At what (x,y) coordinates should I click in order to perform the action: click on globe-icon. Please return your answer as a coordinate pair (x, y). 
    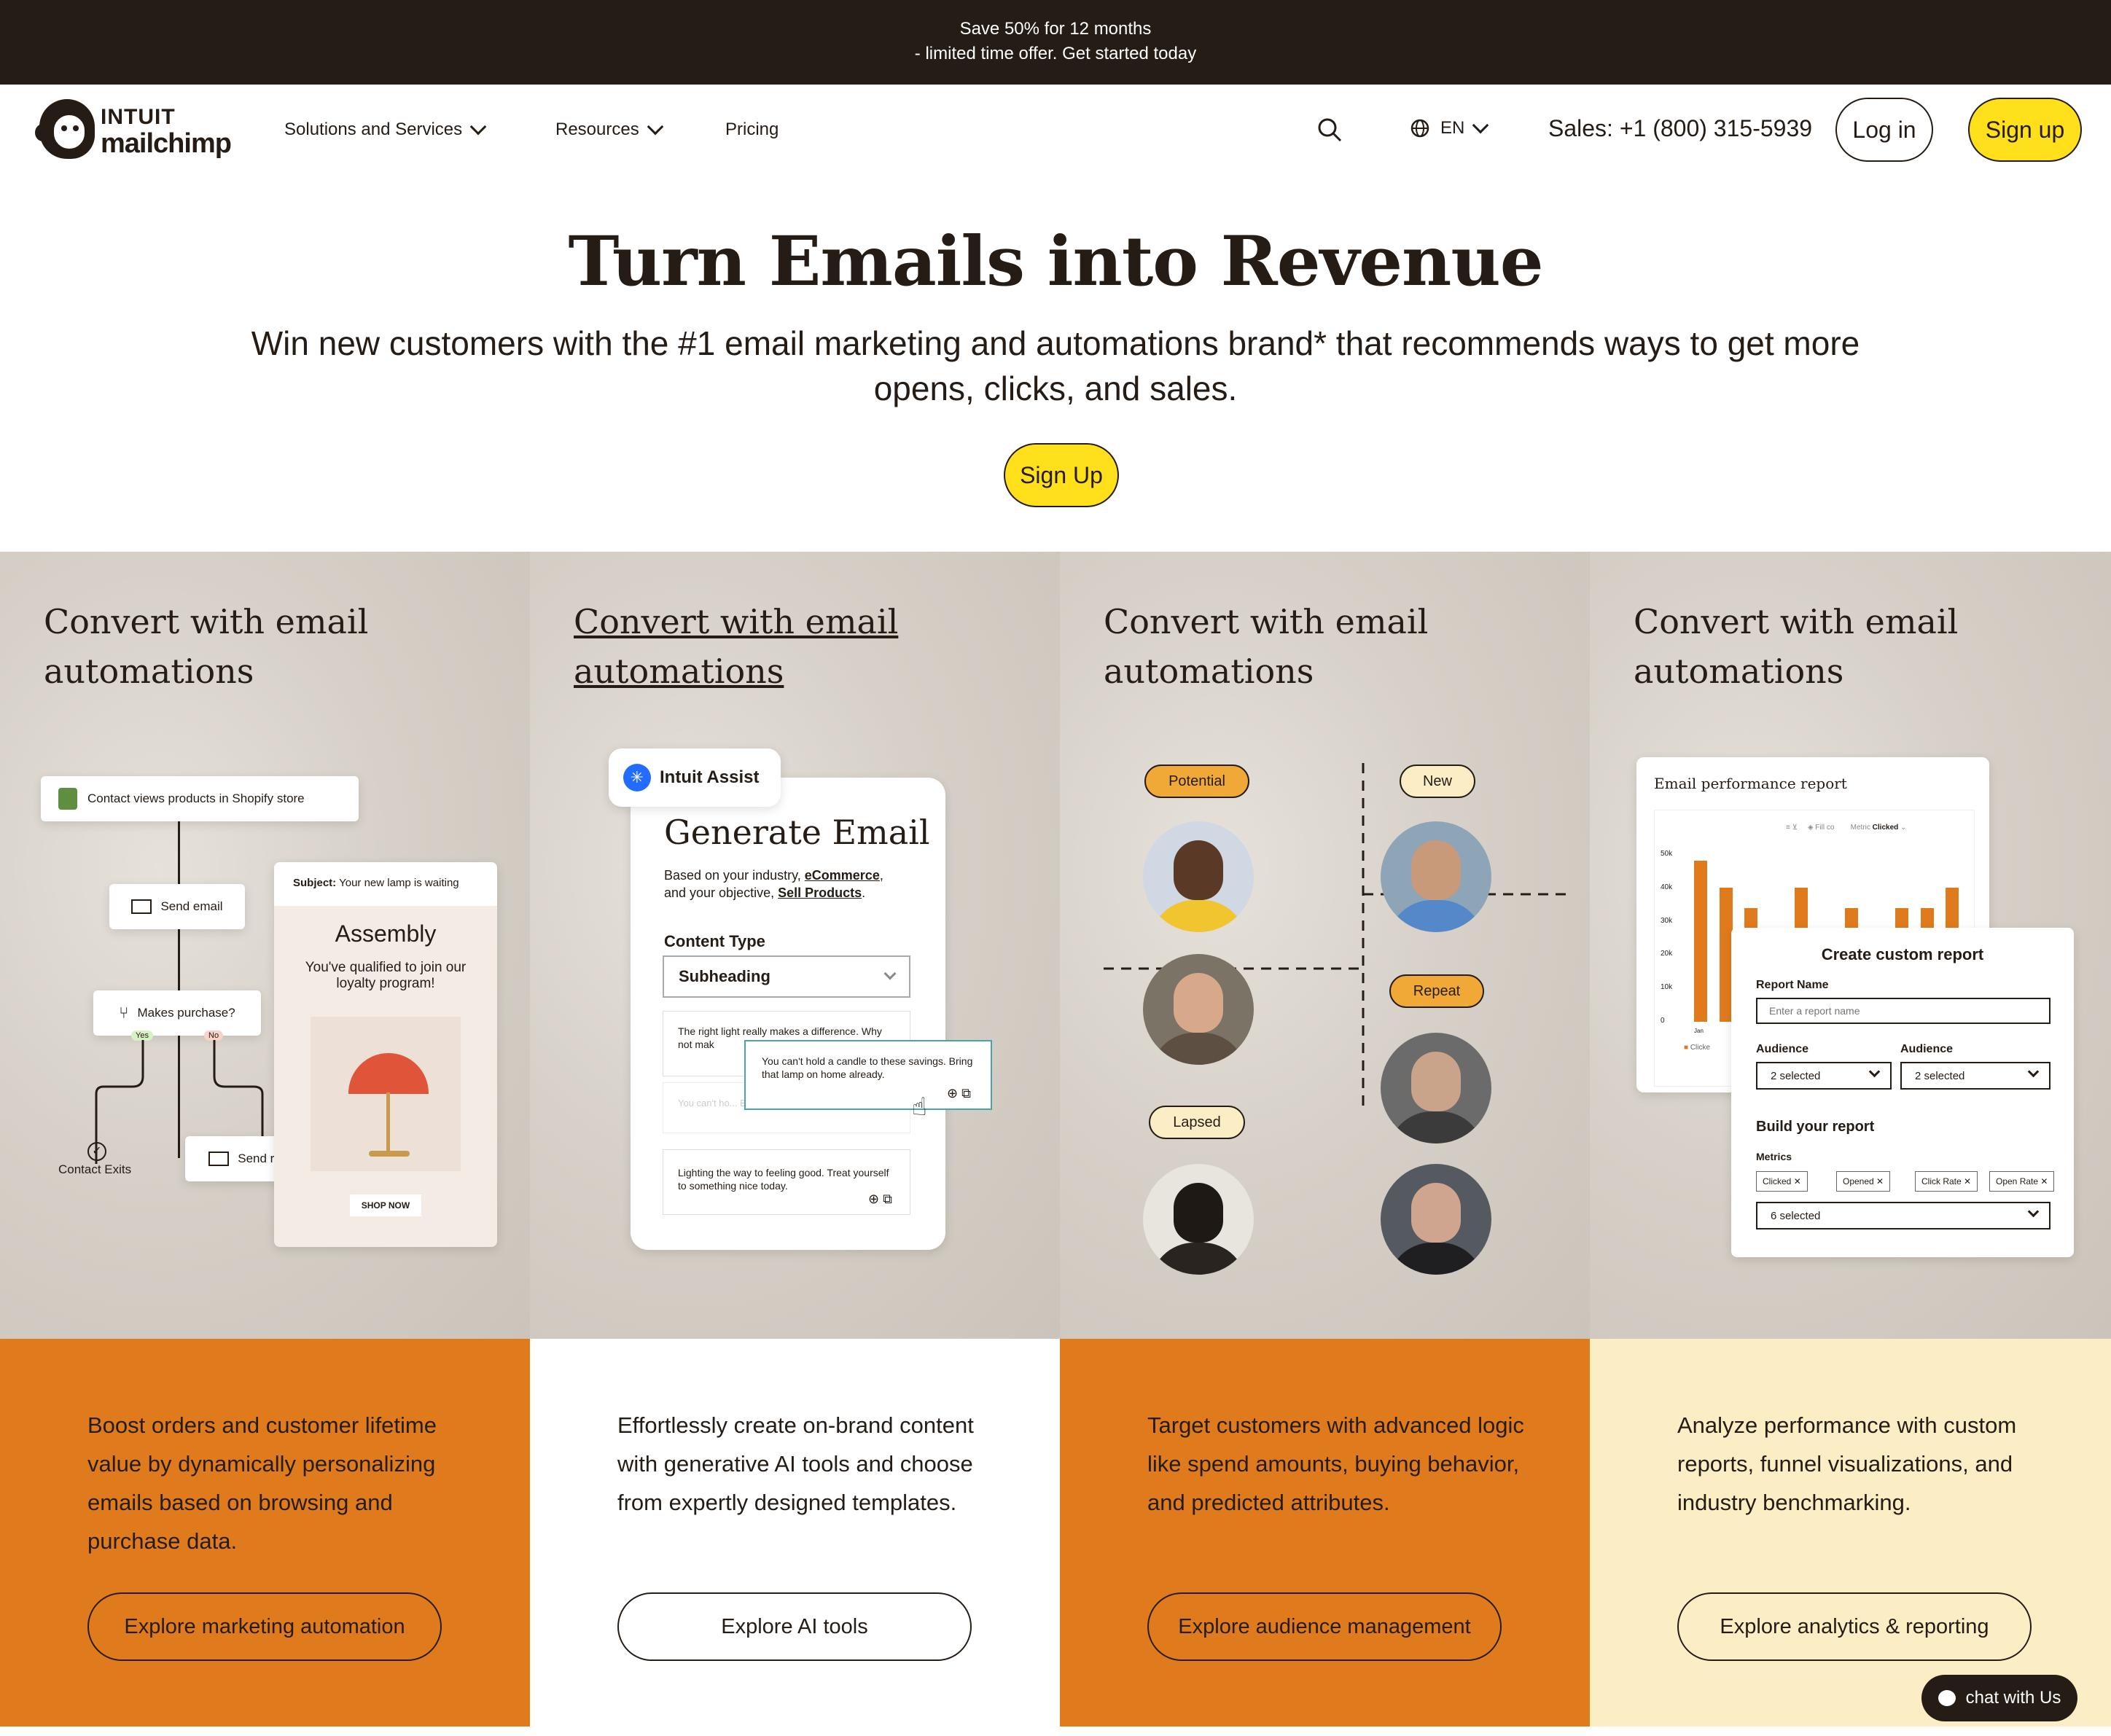
    Looking at the image, I should click on (1419, 128).